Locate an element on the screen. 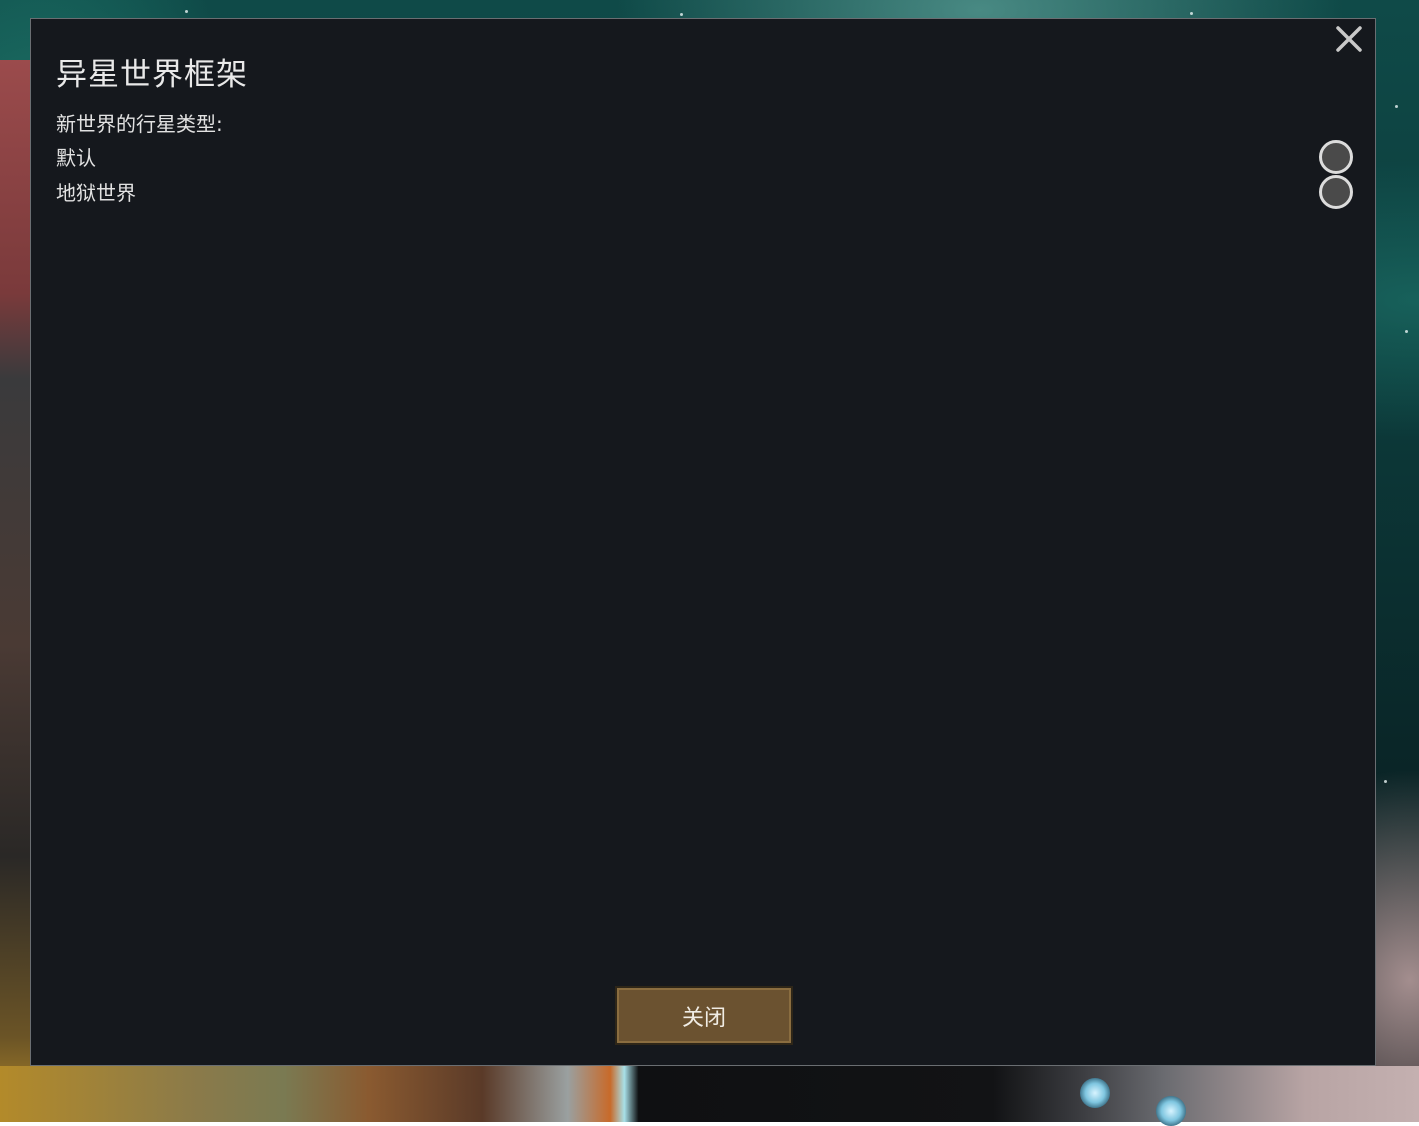 This screenshot has height=1126, width=1419. close-button: 关闭 is located at coordinates (704, 1015).